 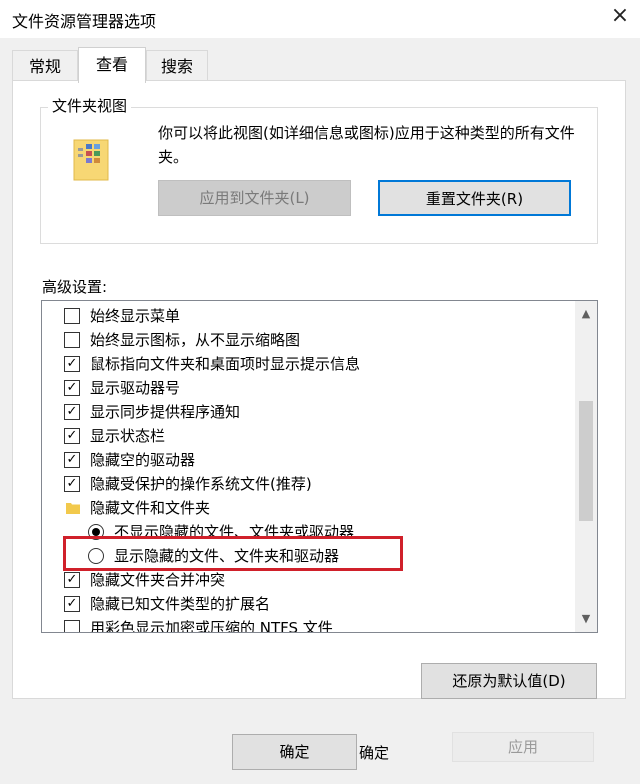 I want to click on list-scrollbar: ▲ ▼, so click(x=586, y=466).